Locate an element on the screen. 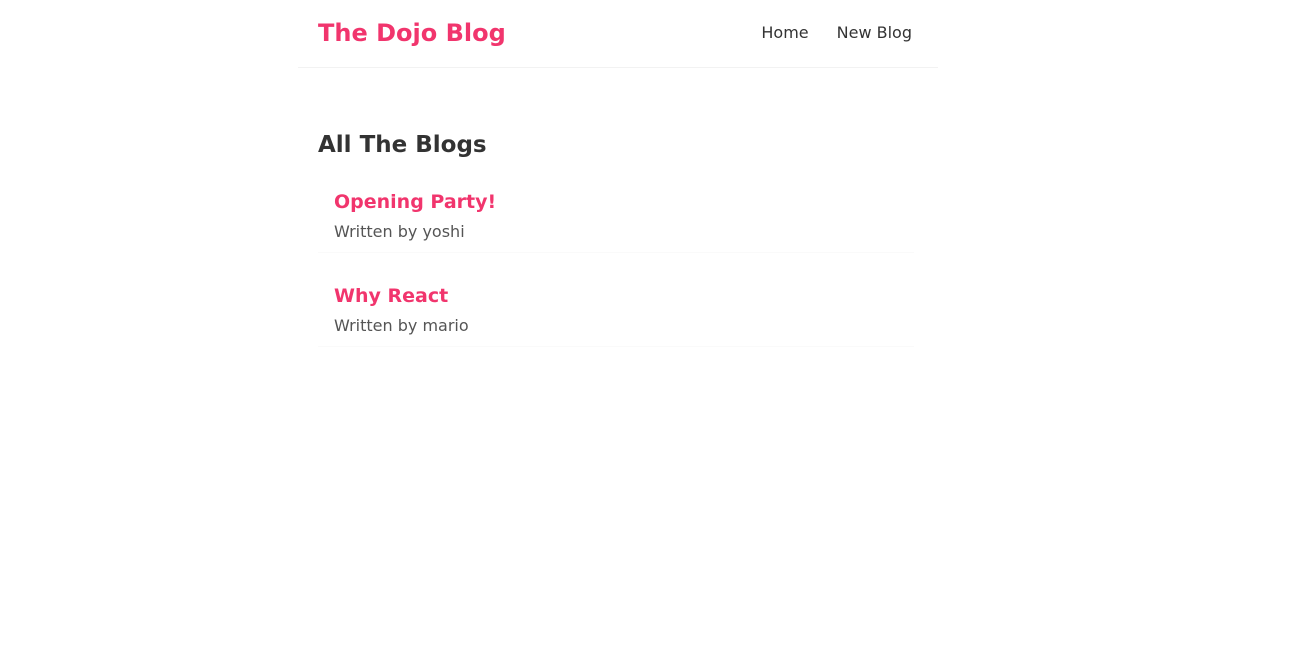 The image size is (1302, 668). blog-preview-why-react: Why React Written by mario is located at coordinates (616, 310).